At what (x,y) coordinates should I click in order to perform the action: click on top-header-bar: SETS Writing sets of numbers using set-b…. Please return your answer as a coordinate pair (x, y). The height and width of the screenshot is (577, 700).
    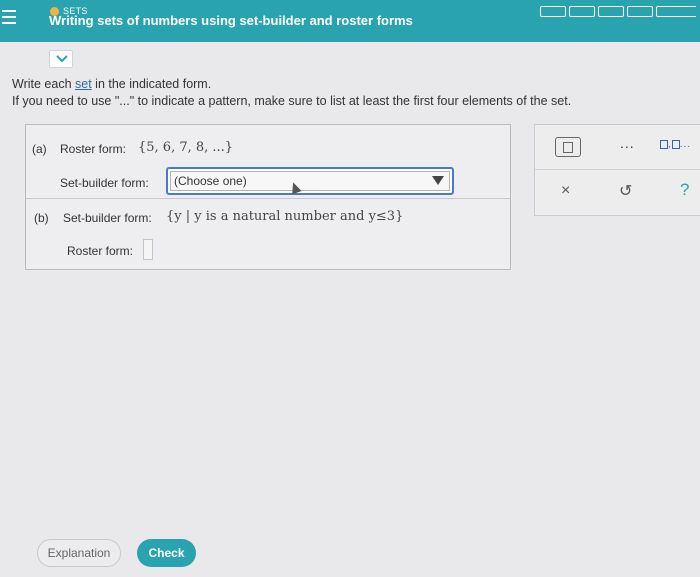
    Looking at the image, I should click on (350, 21).